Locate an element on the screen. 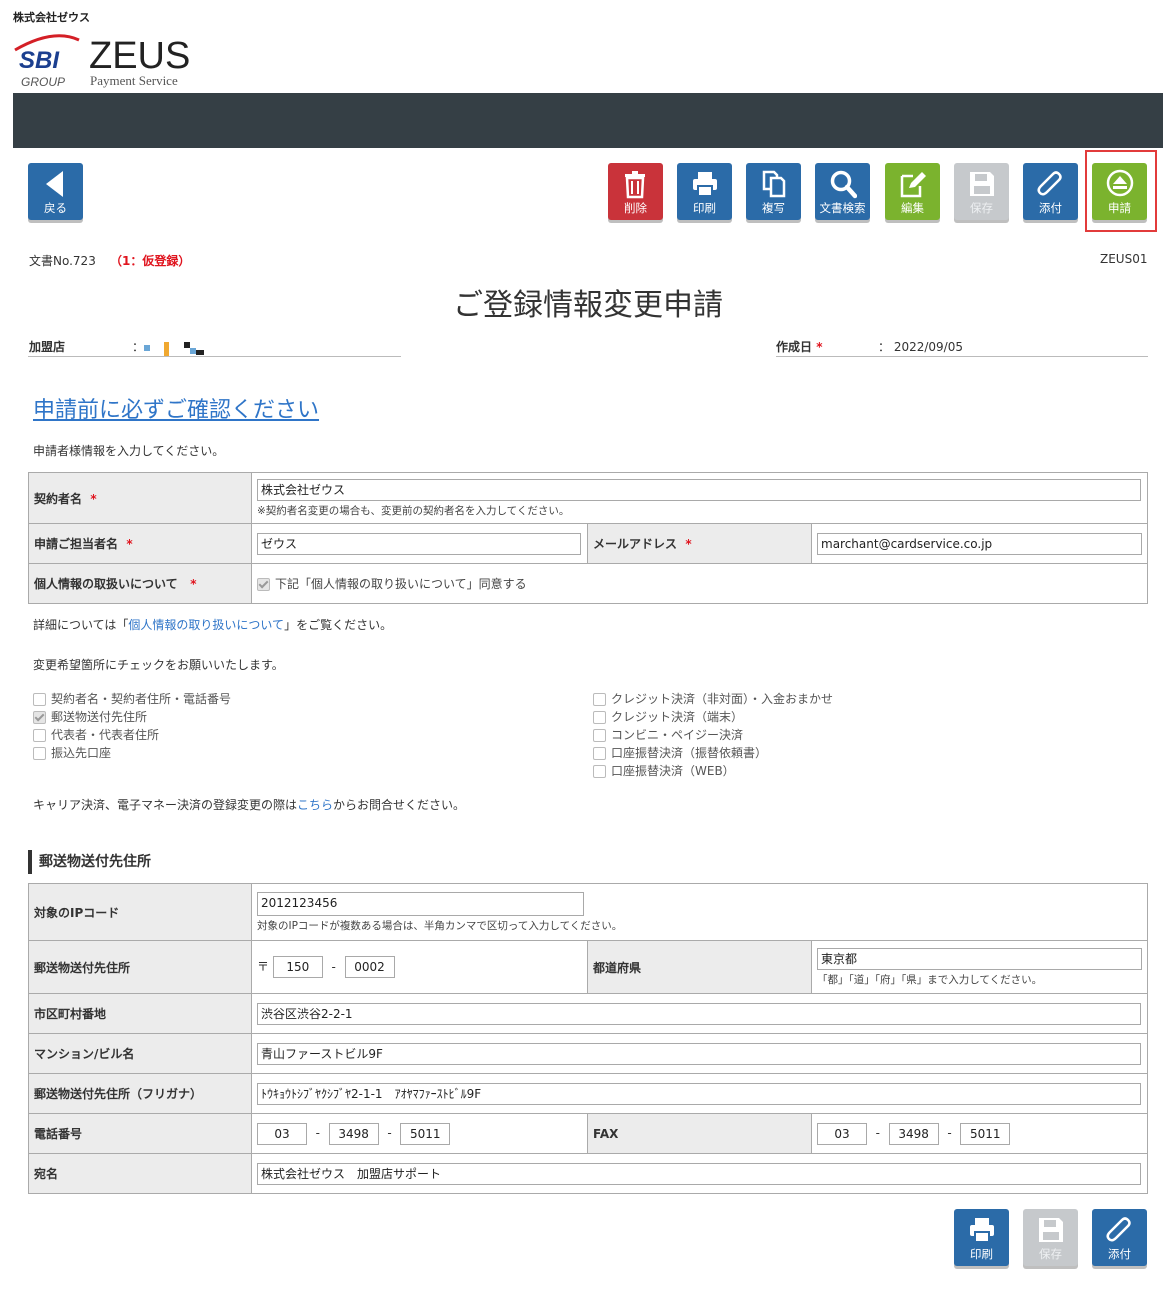 The height and width of the screenshot is (1297, 1176). mailing-section-title: 郵送物送付先住所 is located at coordinates (89, 862).